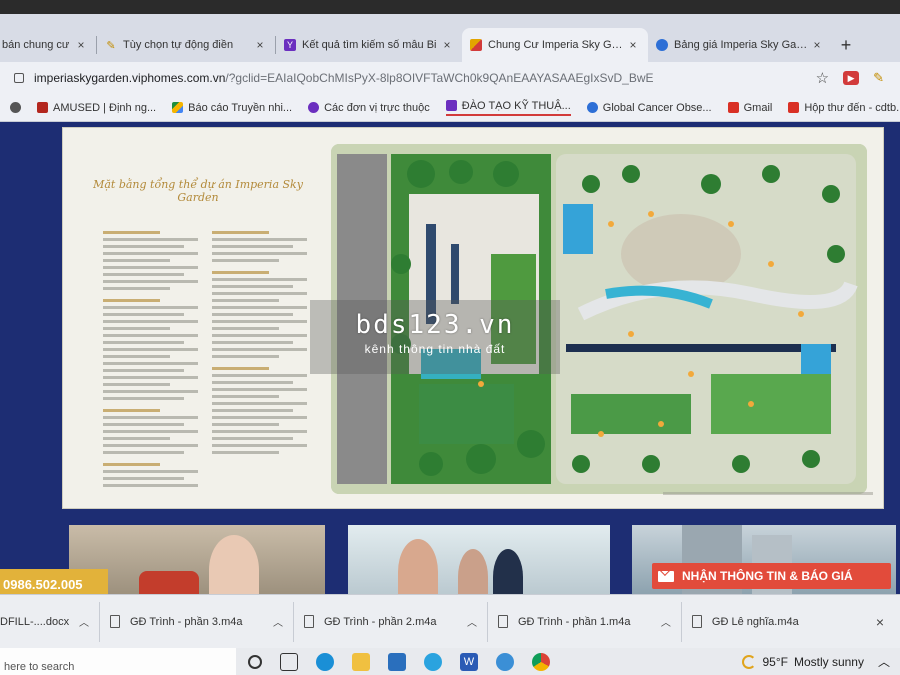 The width and height of the screenshot is (900, 675). I want to click on request-info-button: NHẬN THÔNG TIN & BÁO GIÁ, so click(771, 576).